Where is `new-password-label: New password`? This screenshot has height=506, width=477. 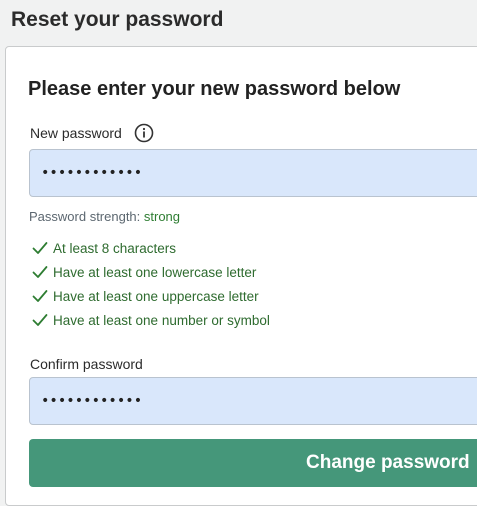 new-password-label: New password is located at coordinates (76, 133).